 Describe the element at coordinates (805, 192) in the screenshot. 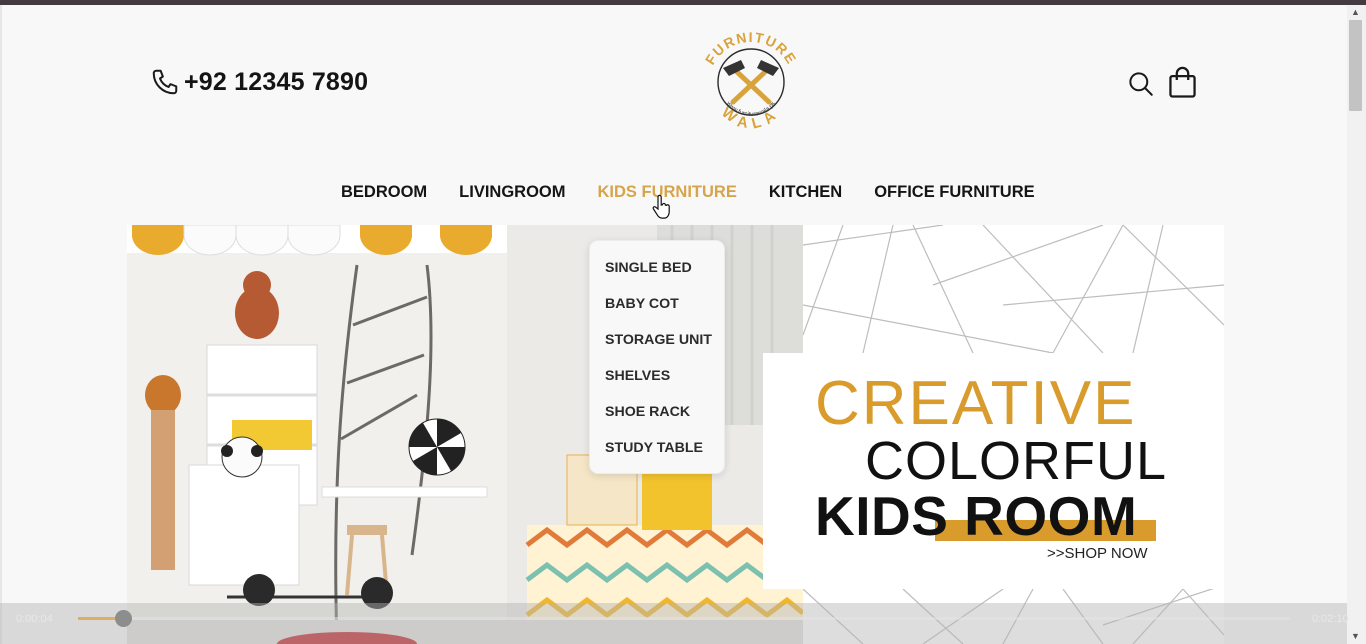

I see `nav-item-kitchen: KITCHEN` at that location.